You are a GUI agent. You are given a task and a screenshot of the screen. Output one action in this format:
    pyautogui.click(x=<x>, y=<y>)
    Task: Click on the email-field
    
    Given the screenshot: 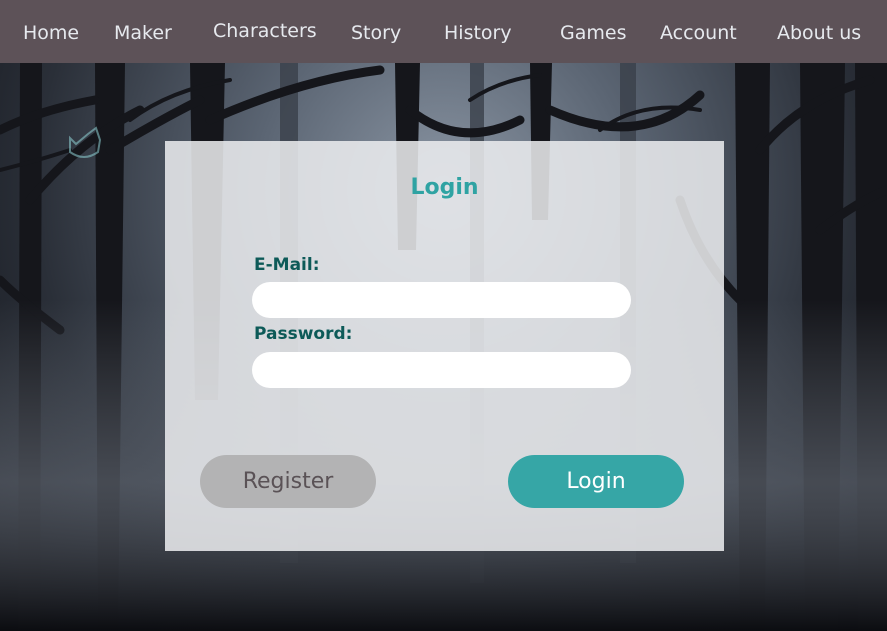 What is the action you would take?
    pyautogui.click(x=441, y=300)
    